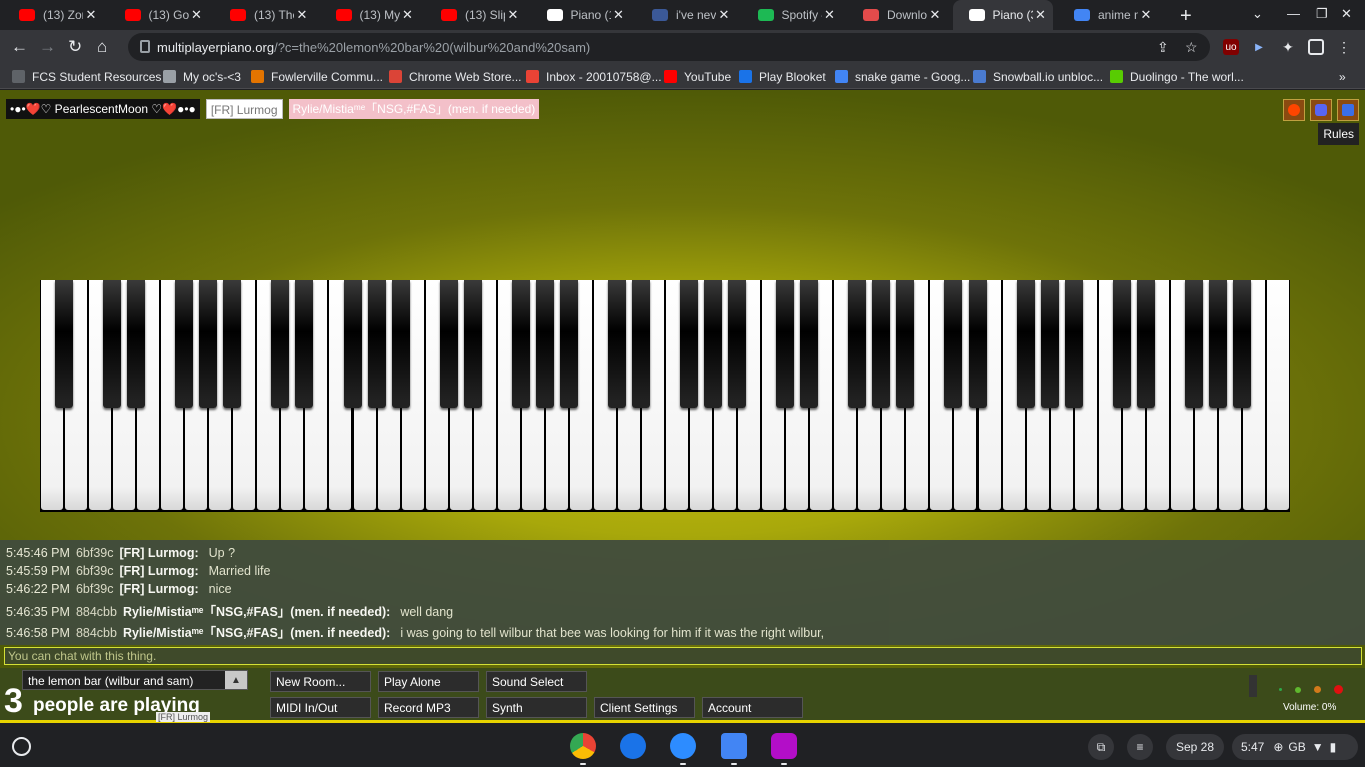  I want to click on minimize-button: —, so click(1293, 13).